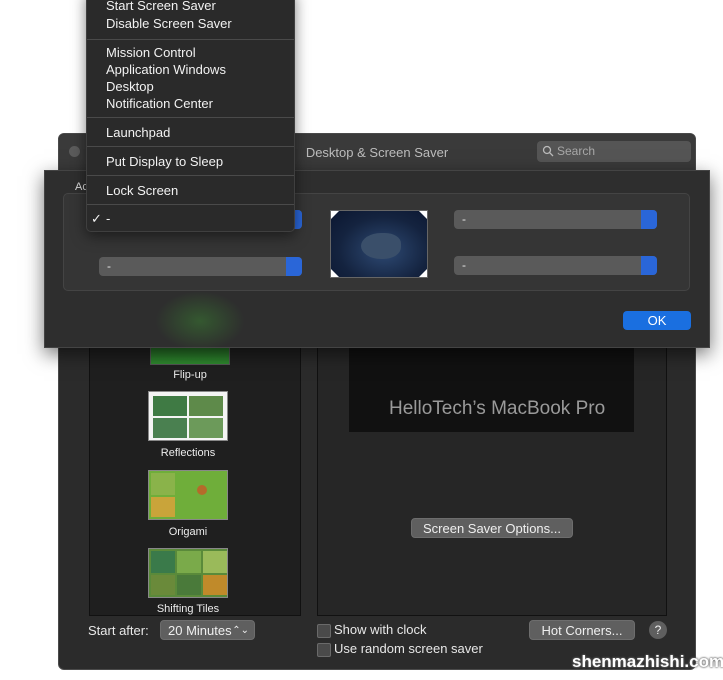  I want to click on show-with-clock-label: Show with clock, so click(380, 629).